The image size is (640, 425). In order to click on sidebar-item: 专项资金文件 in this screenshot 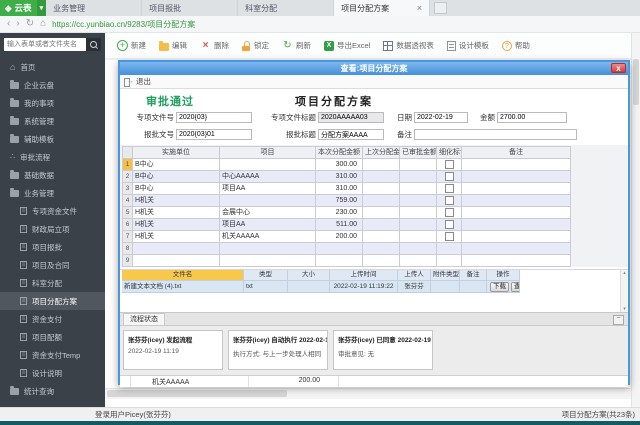, I will do `click(52, 211)`.